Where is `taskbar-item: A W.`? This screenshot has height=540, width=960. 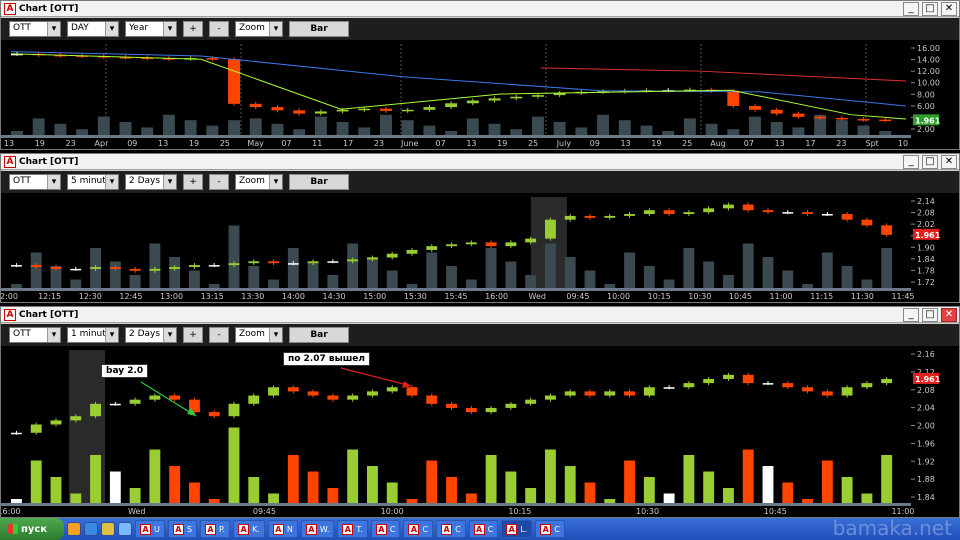 taskbar-item: A W. is located at coordinates (317, 529).